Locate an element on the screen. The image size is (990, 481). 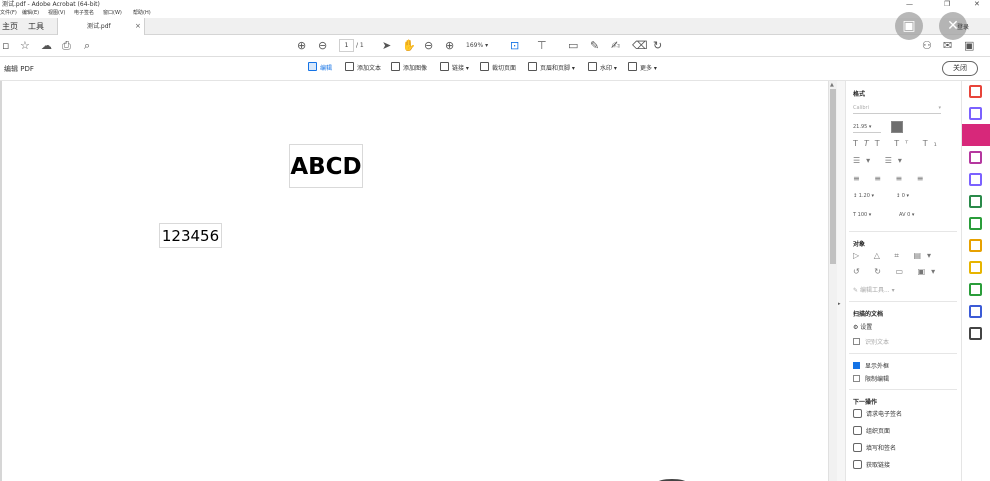
divider is located at coordinates (903, 301).